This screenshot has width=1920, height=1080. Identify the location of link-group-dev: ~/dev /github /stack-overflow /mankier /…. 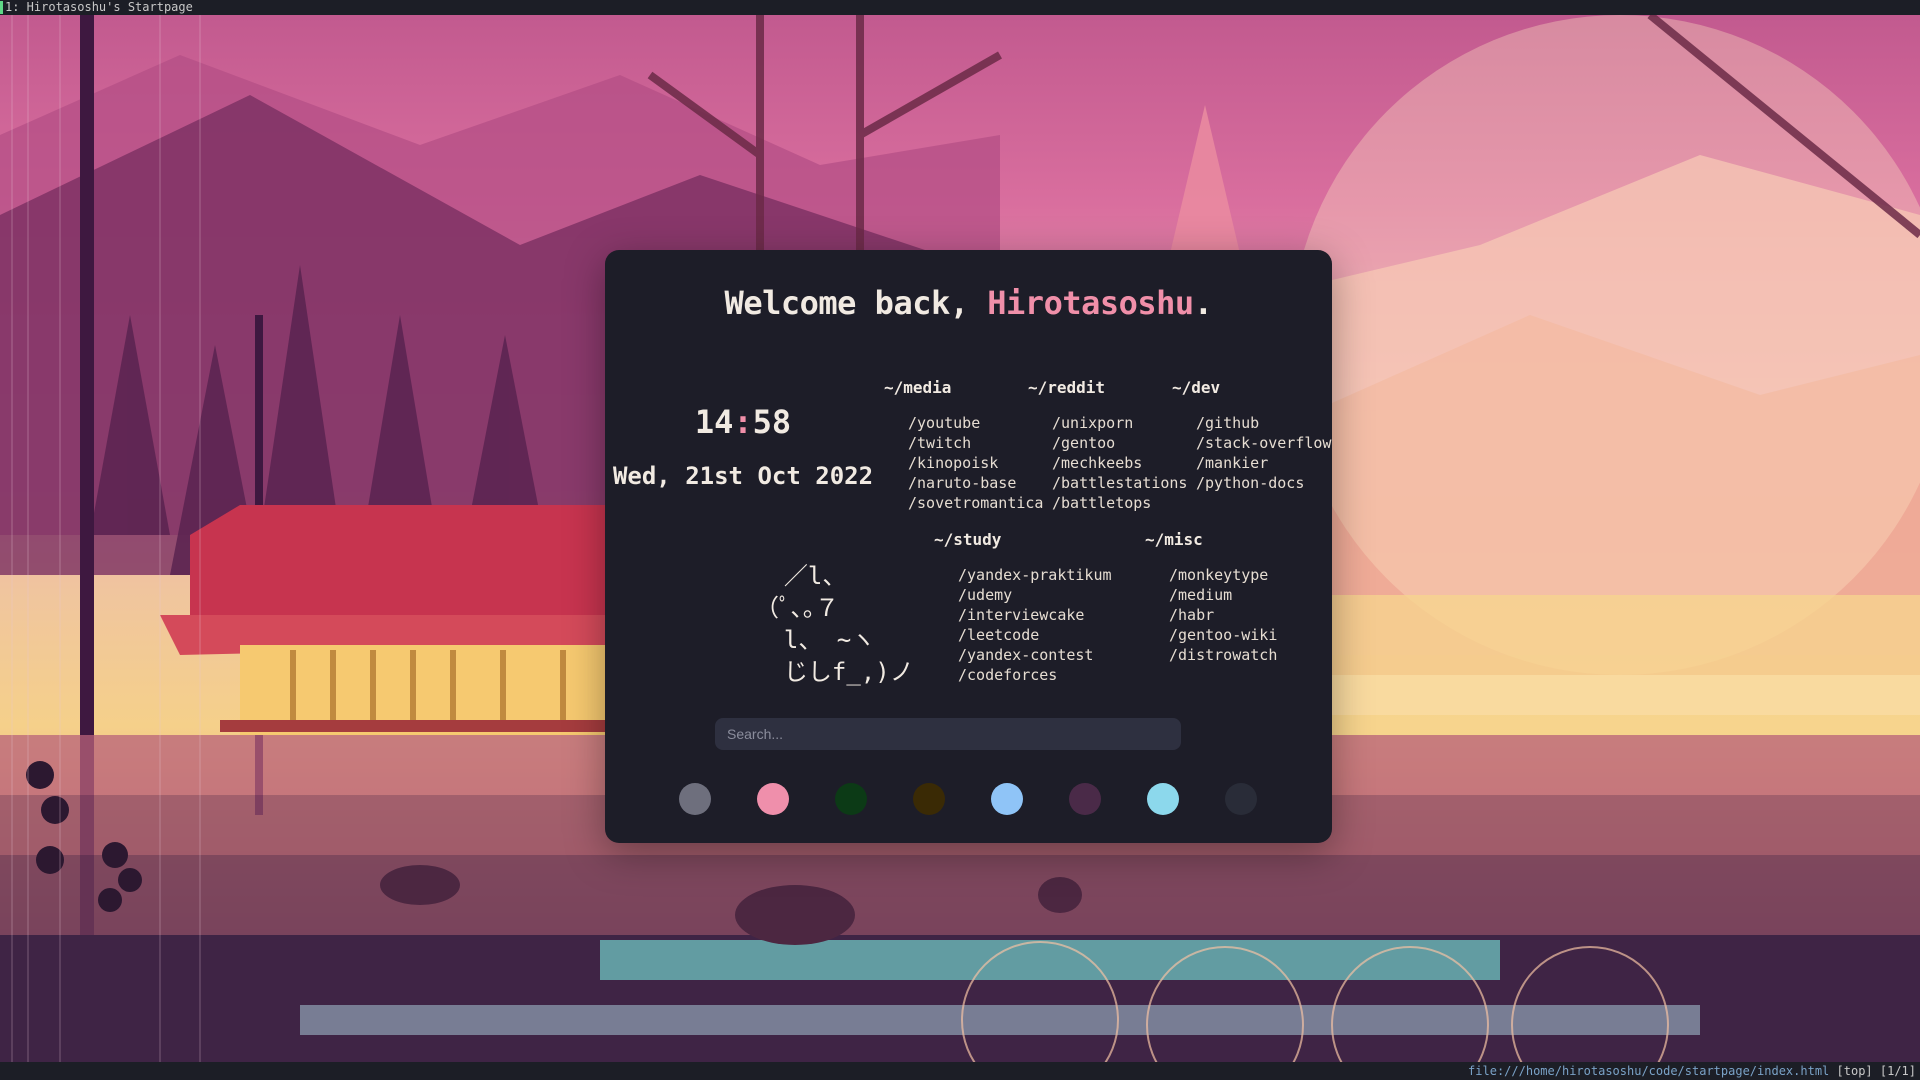
(1251, 435).